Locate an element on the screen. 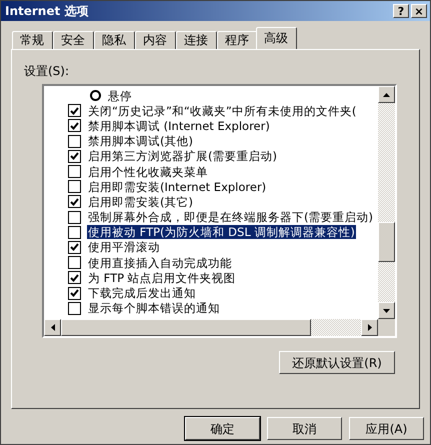 The image size is (431, 445). horizontal-scrollbar is located at coordinates (211, 327).